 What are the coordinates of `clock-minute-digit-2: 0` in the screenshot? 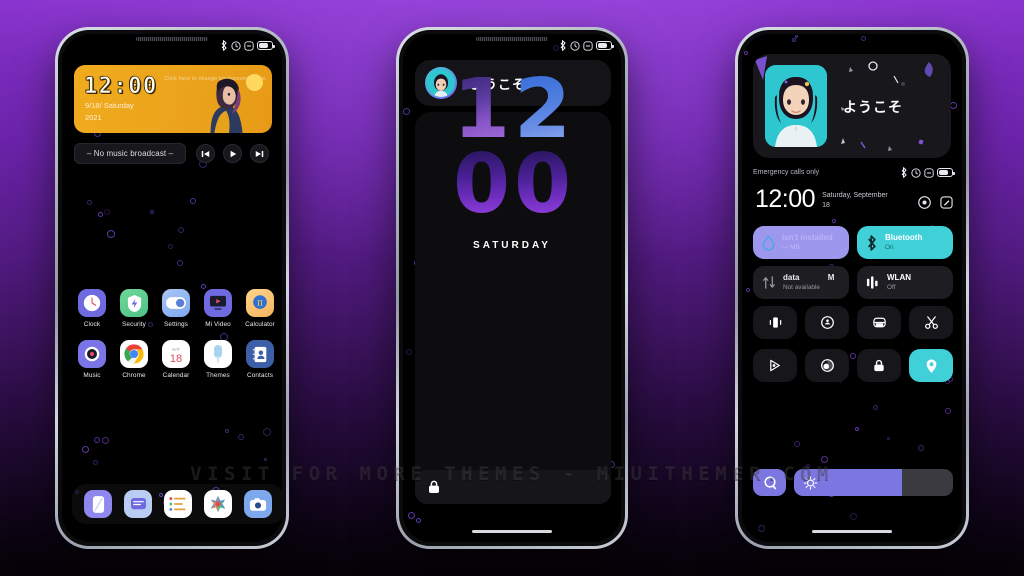 It's located at (543, 184).